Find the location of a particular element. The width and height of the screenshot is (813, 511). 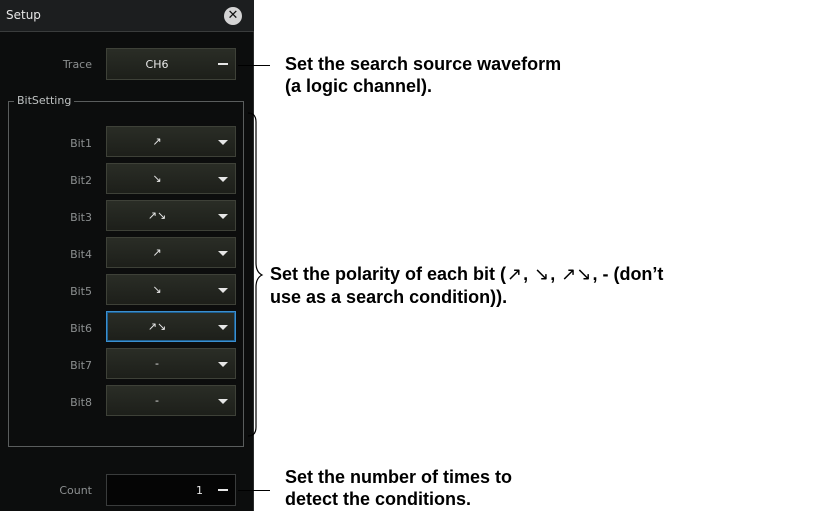

trace-select: CH6 is located at coordinates (171, 64).